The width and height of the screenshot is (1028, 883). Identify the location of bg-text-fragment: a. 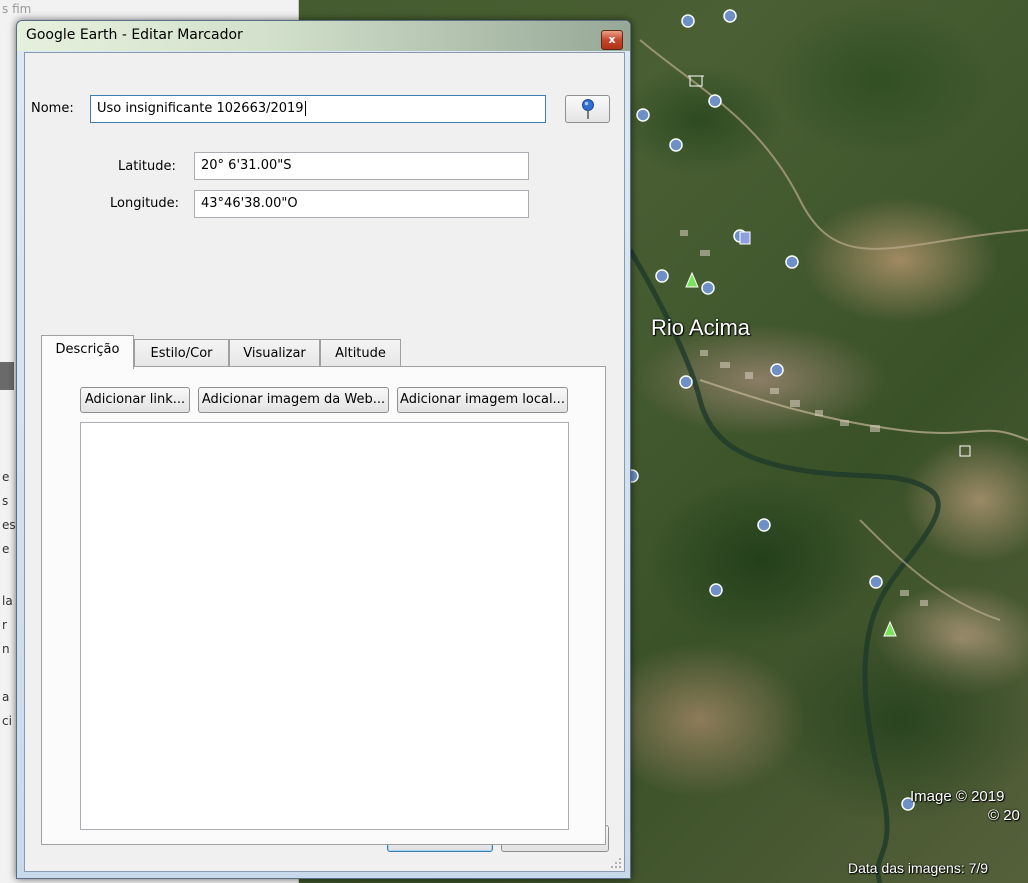
(6, 697).